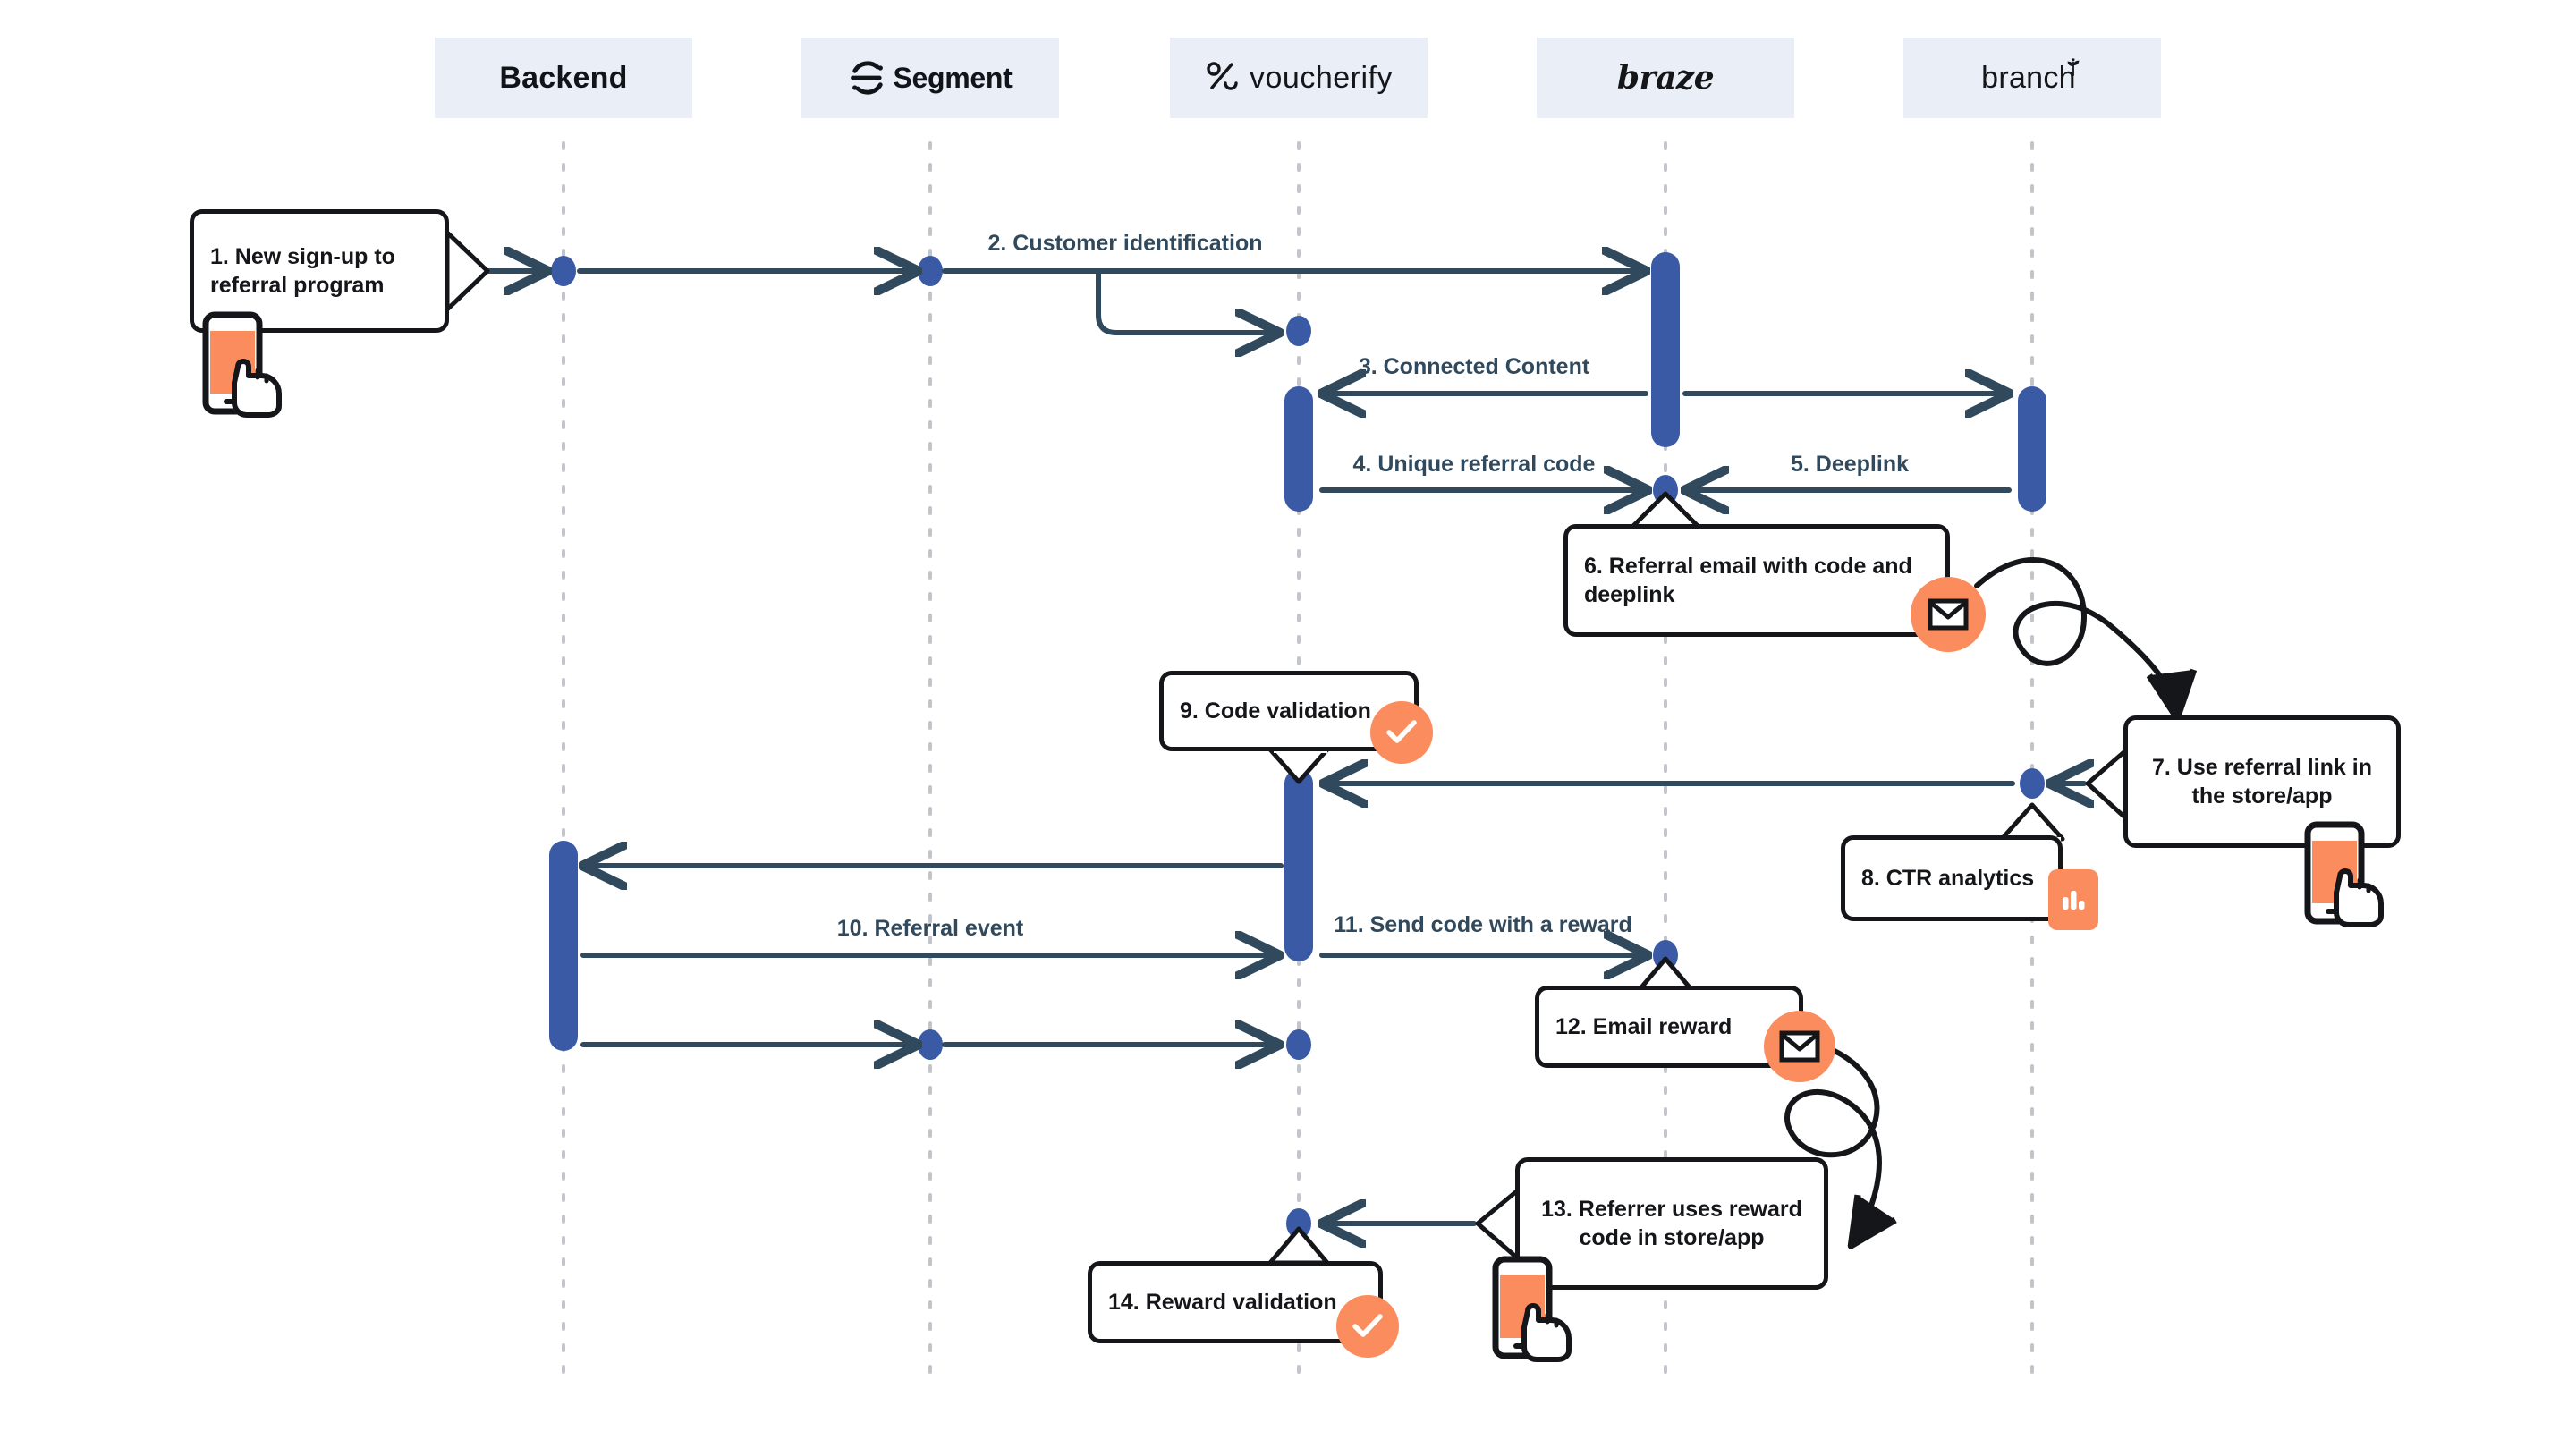  I want to click on message-label-10: 10. Referral event, so click(930, 929).